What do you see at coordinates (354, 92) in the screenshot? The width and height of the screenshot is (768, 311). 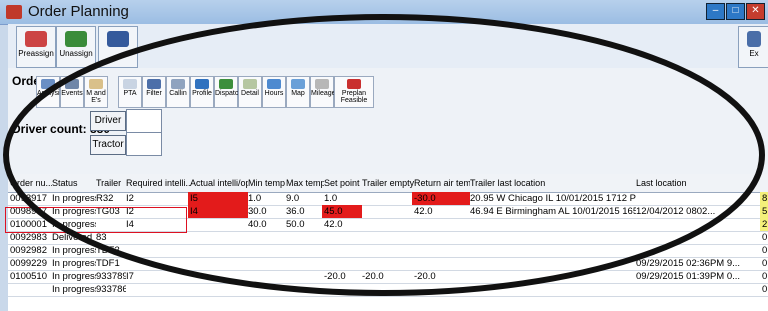 I see `preplan-feasible-button: Preplan Feasible` at bounding box center [354, 92].